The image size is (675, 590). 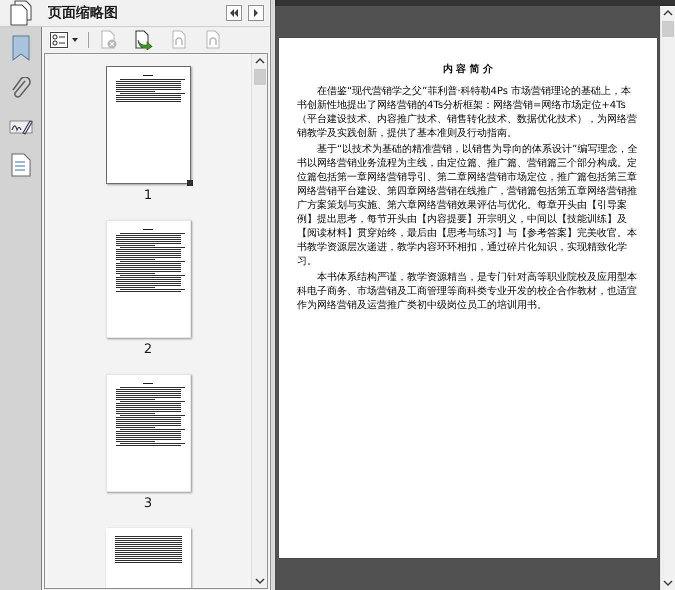 I want to click on pages-icon, so click(x=21, y=13).